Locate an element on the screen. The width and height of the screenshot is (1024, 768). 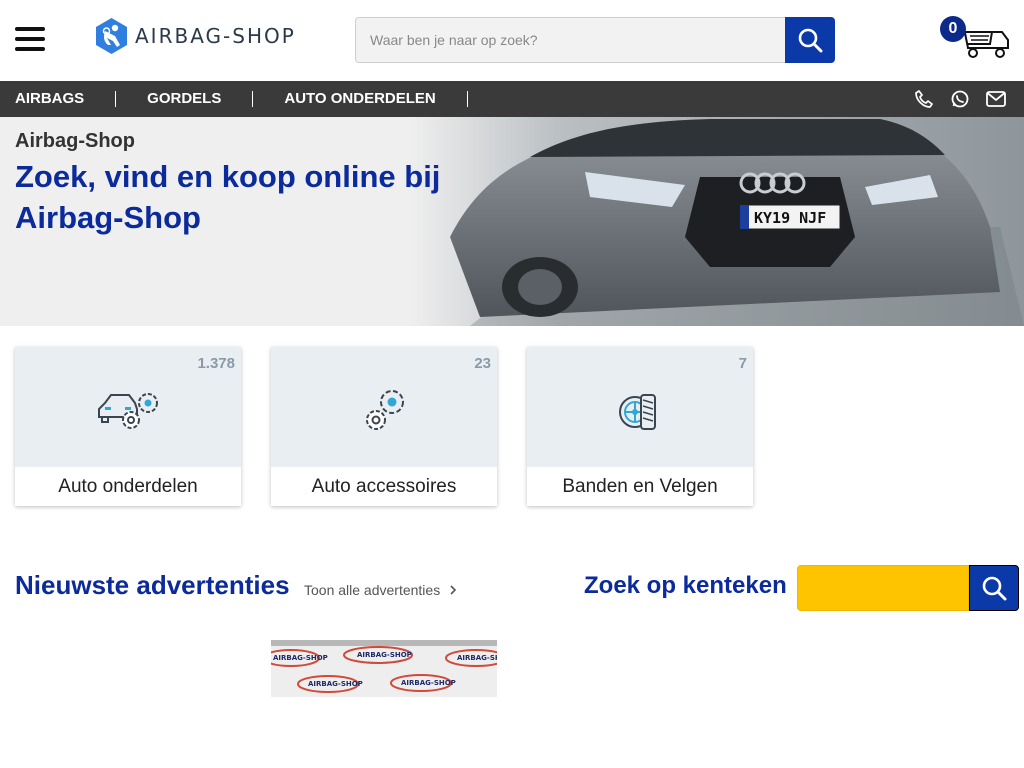
category-count: 1.378 is located at coordinates (216, 363).